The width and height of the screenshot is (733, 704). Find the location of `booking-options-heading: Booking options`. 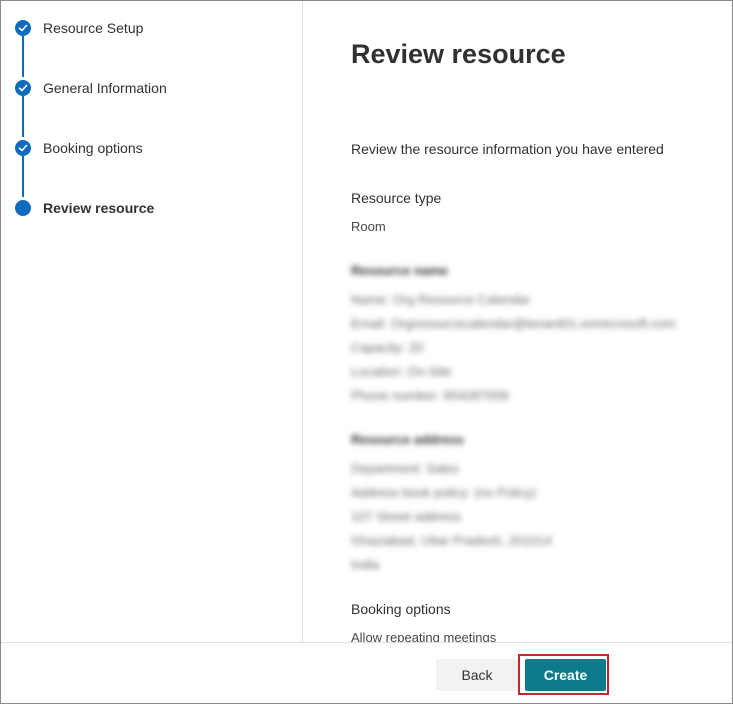

booking-options-heading: Booking options is located at coordinates (401, 609).